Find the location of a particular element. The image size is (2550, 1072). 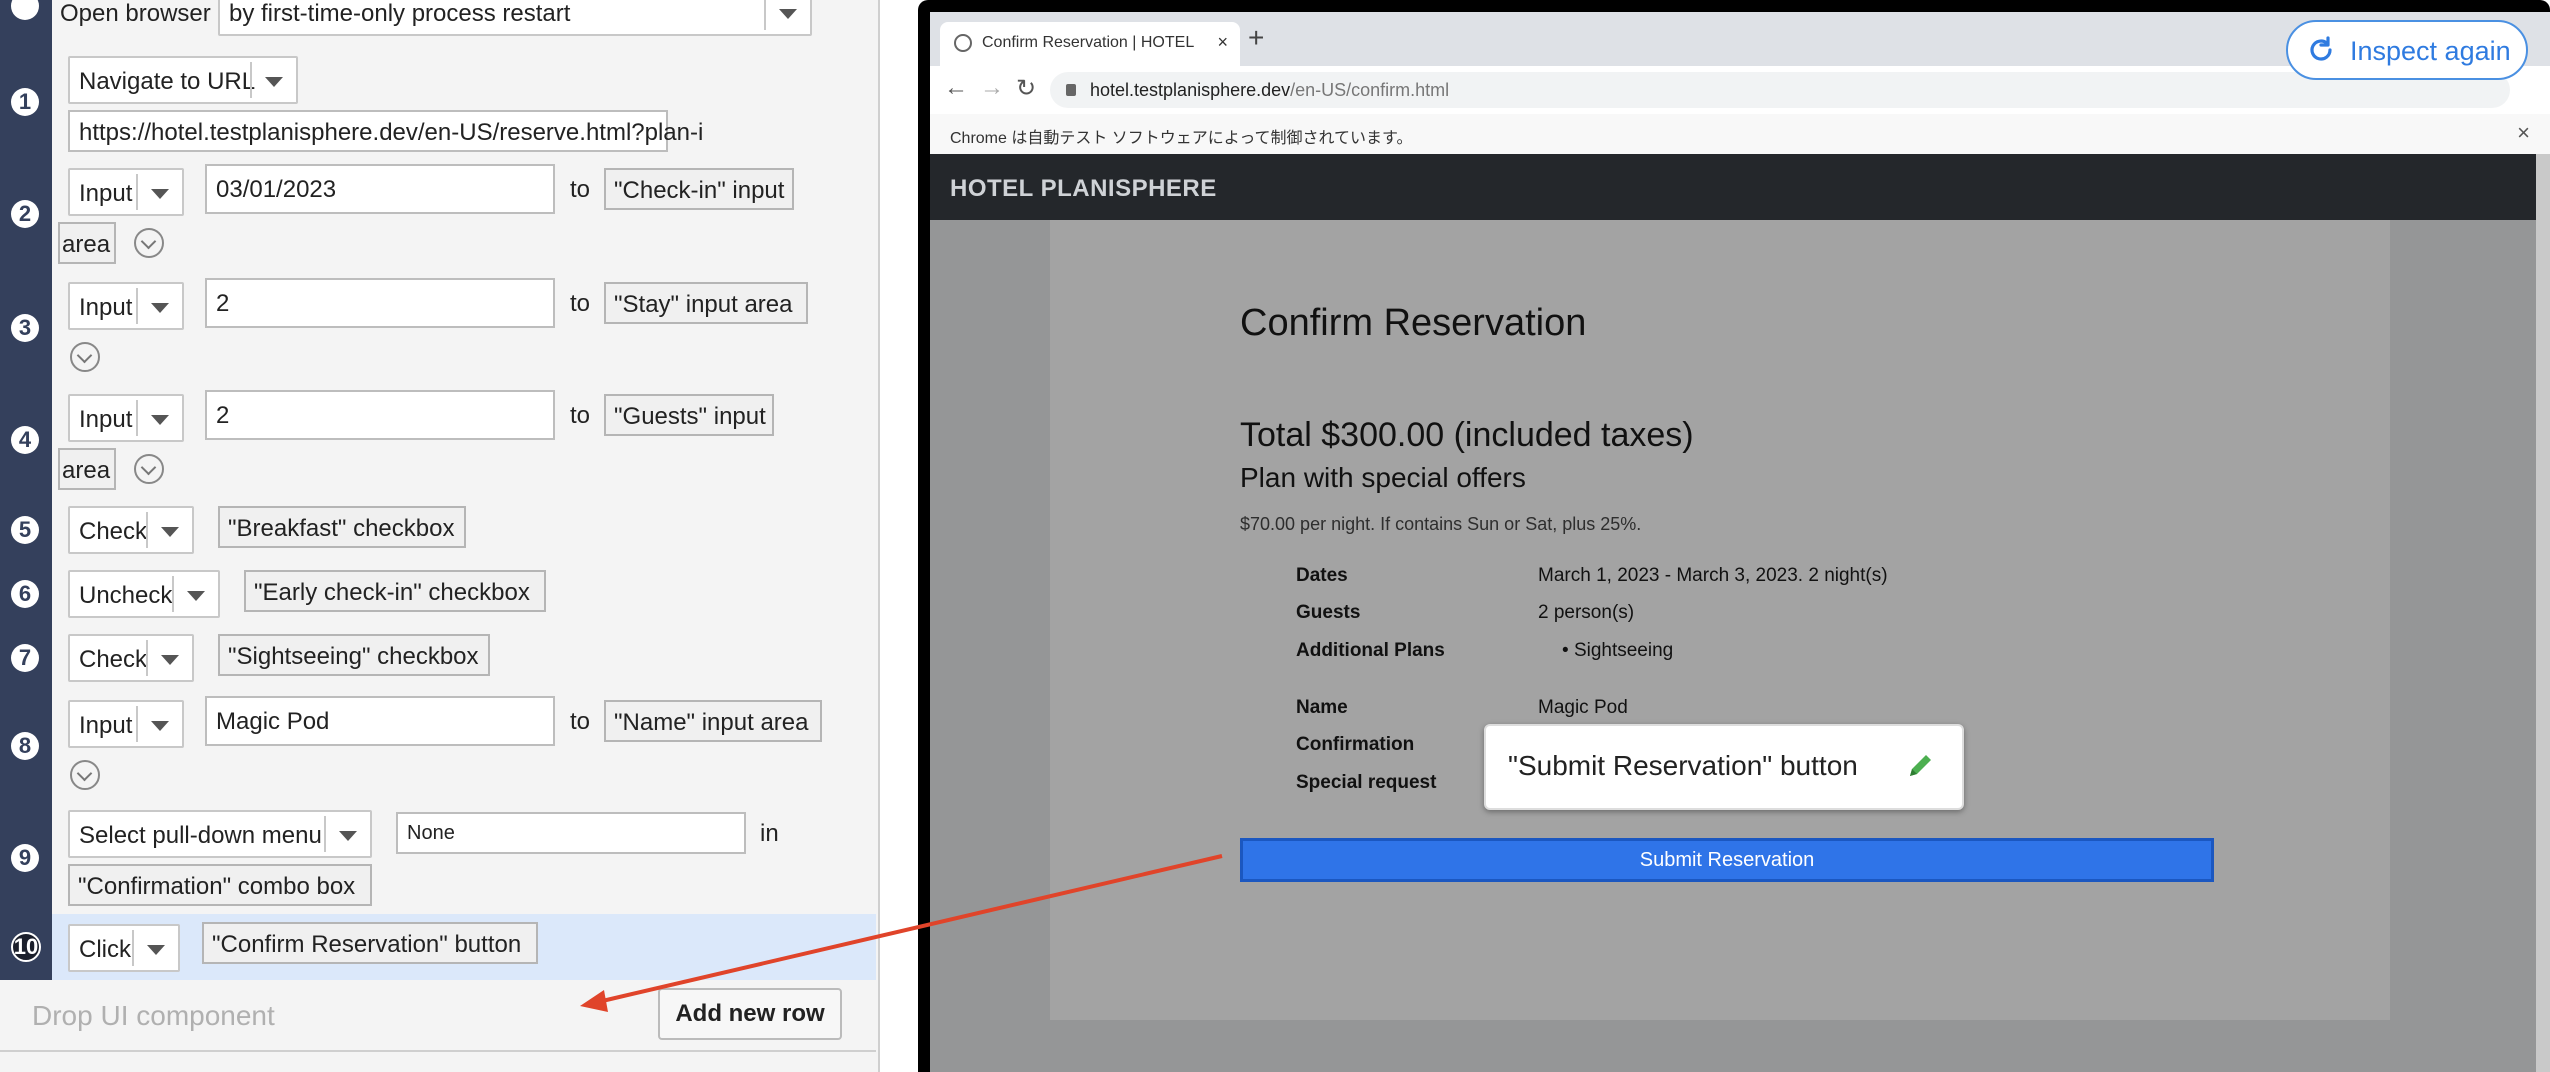

action-select: Select pull-down menu is located at coordinates (220, 834).